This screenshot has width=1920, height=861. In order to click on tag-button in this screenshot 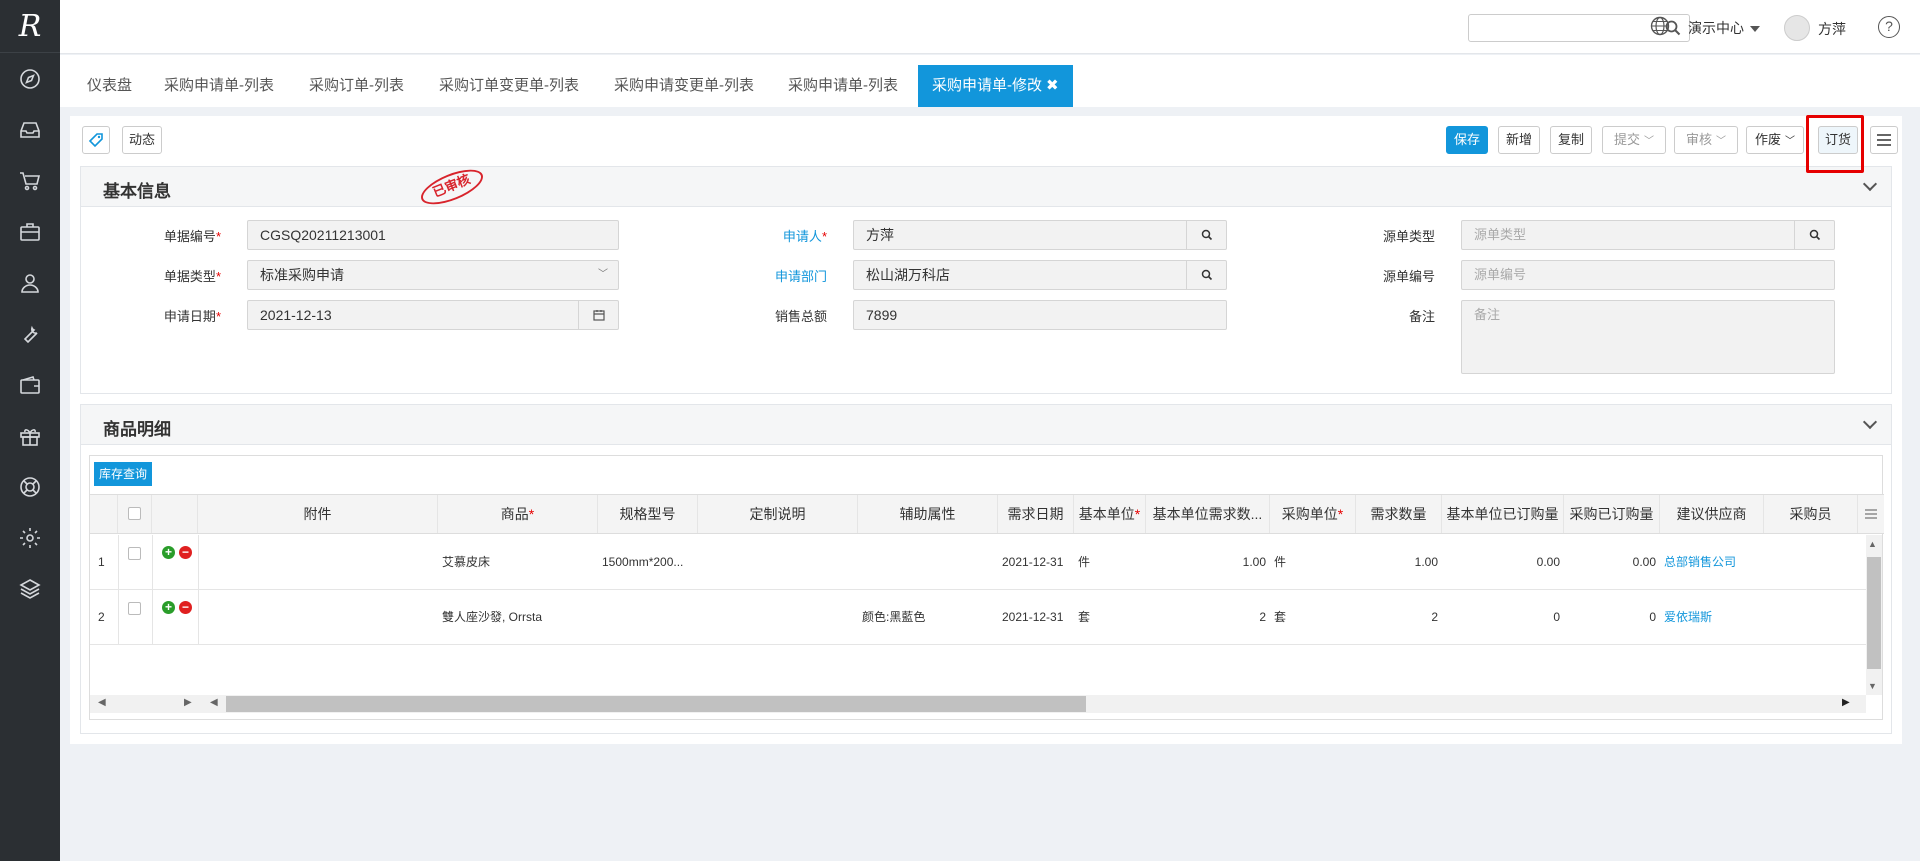, I will do `click(96, 140)`.